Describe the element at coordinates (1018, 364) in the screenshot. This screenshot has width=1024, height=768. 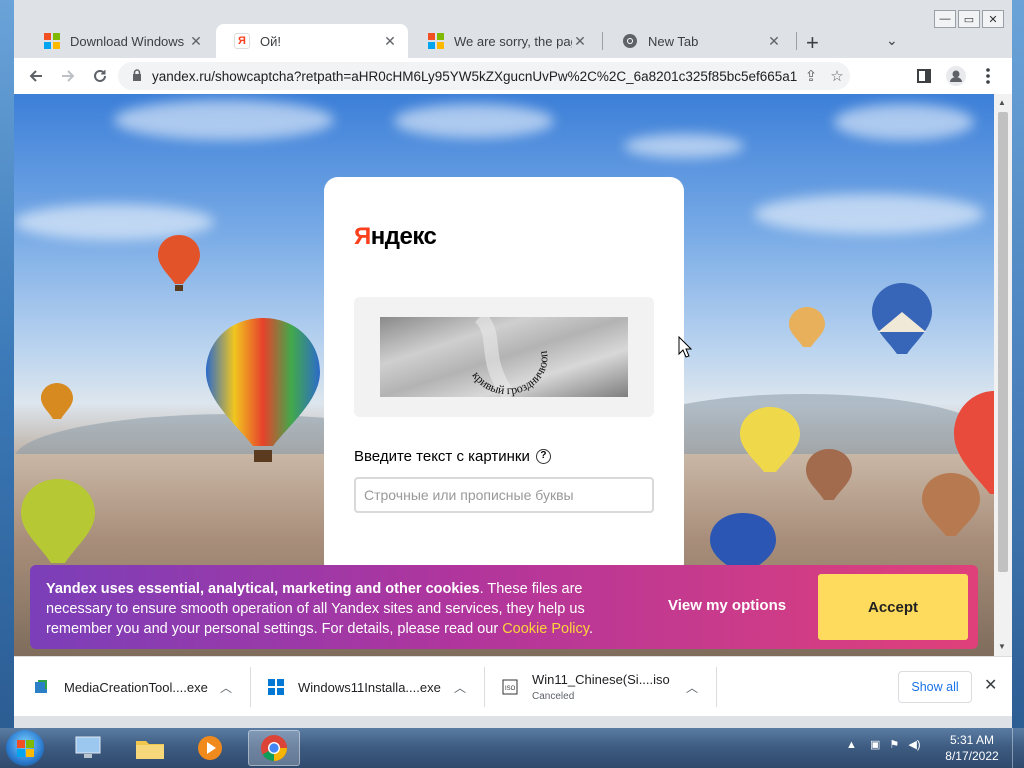
I see `desktop-edge-right` at that location.